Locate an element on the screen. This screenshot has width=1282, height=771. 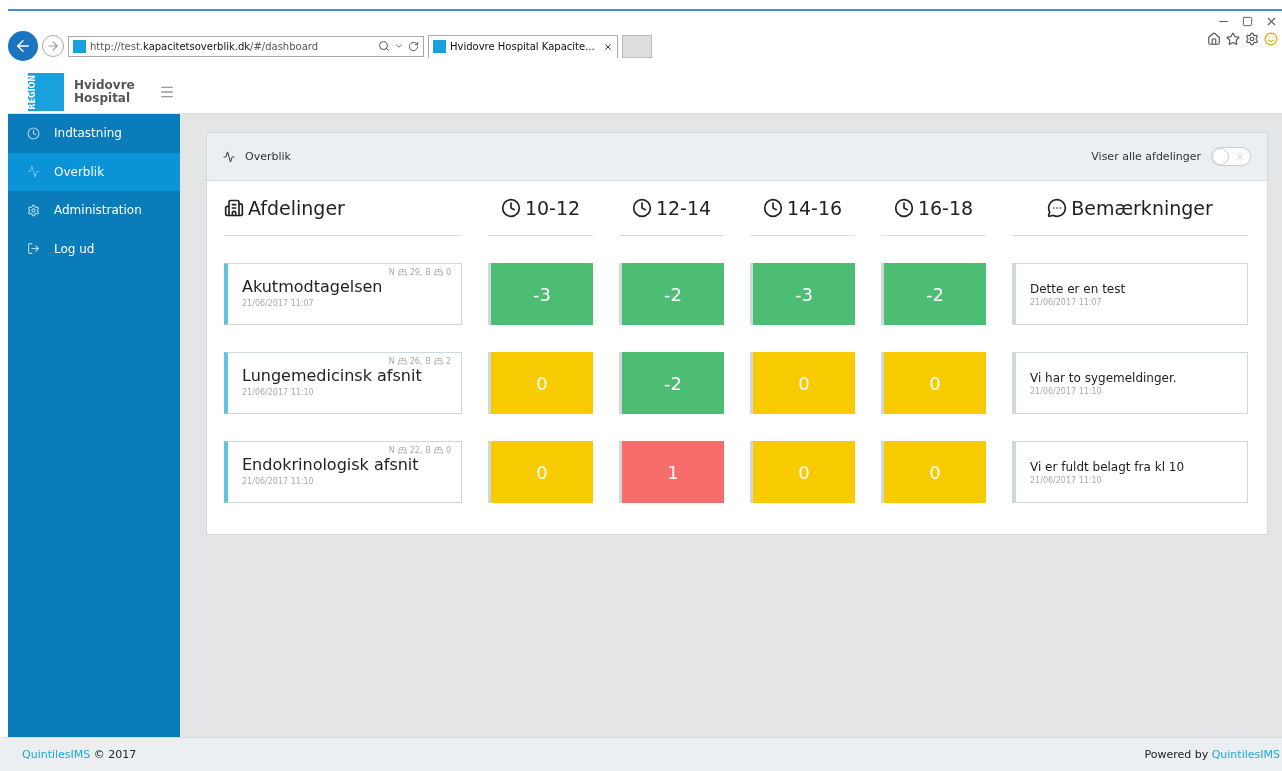
powered-by-text: Powered by QuintilesIMS is located at coordinates (1212, 754).